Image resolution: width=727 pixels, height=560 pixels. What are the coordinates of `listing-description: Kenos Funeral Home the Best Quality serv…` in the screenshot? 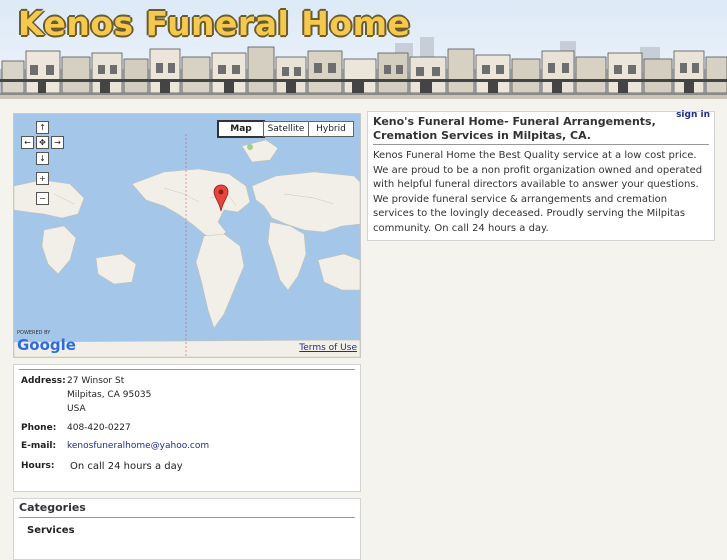 It's located at (538, 192).